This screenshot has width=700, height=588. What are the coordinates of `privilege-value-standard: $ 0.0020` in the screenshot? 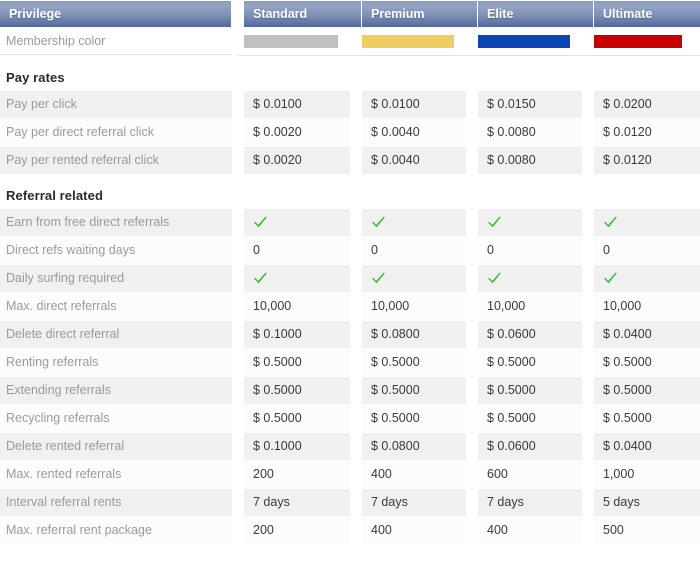 It's located at (297, 160).